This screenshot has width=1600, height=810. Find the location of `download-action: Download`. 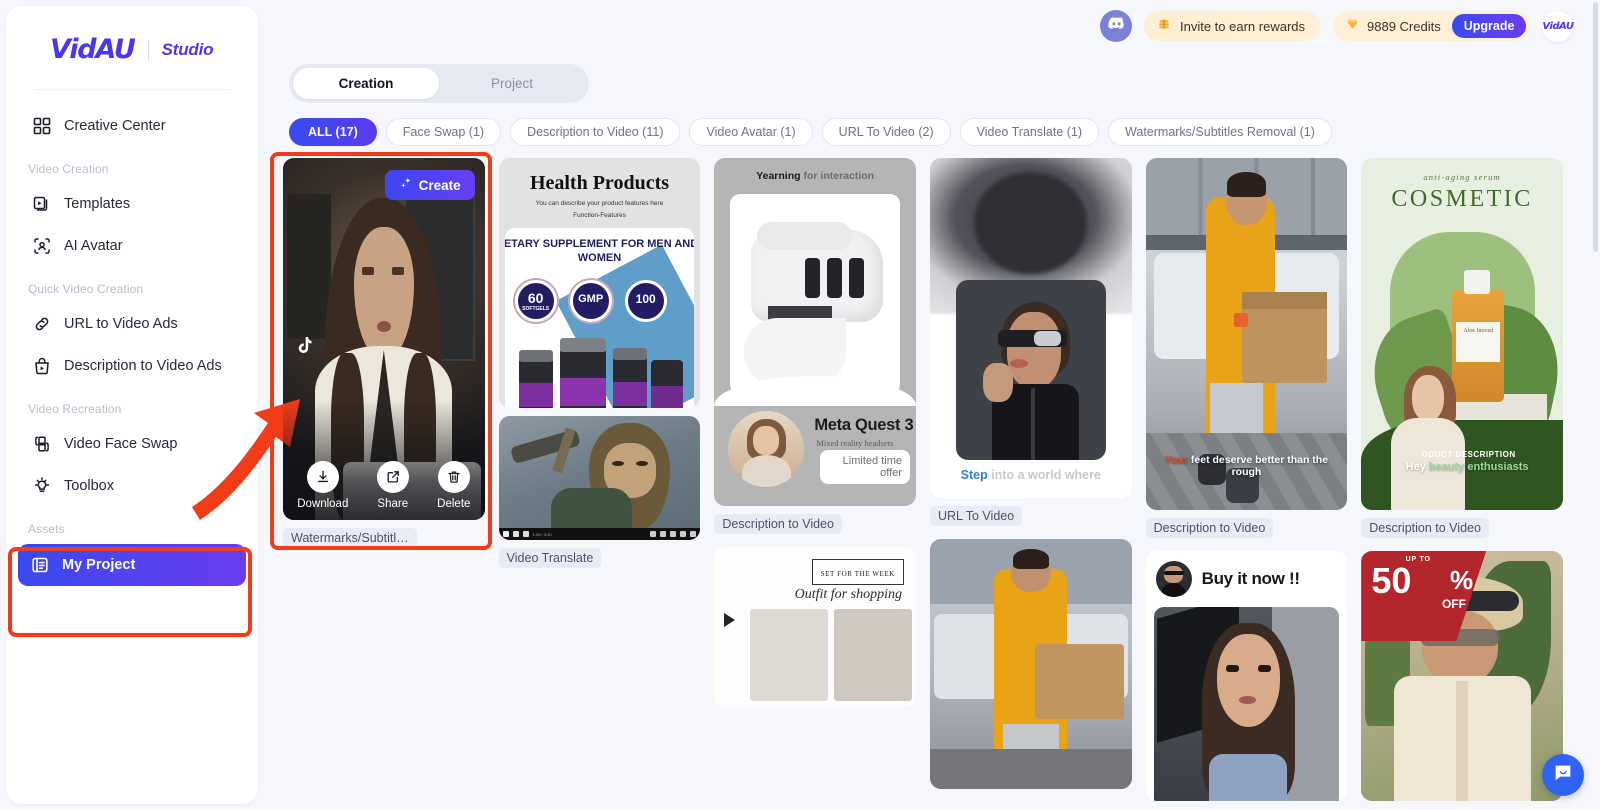

download-action: Download is located at coordinates (322, 485).